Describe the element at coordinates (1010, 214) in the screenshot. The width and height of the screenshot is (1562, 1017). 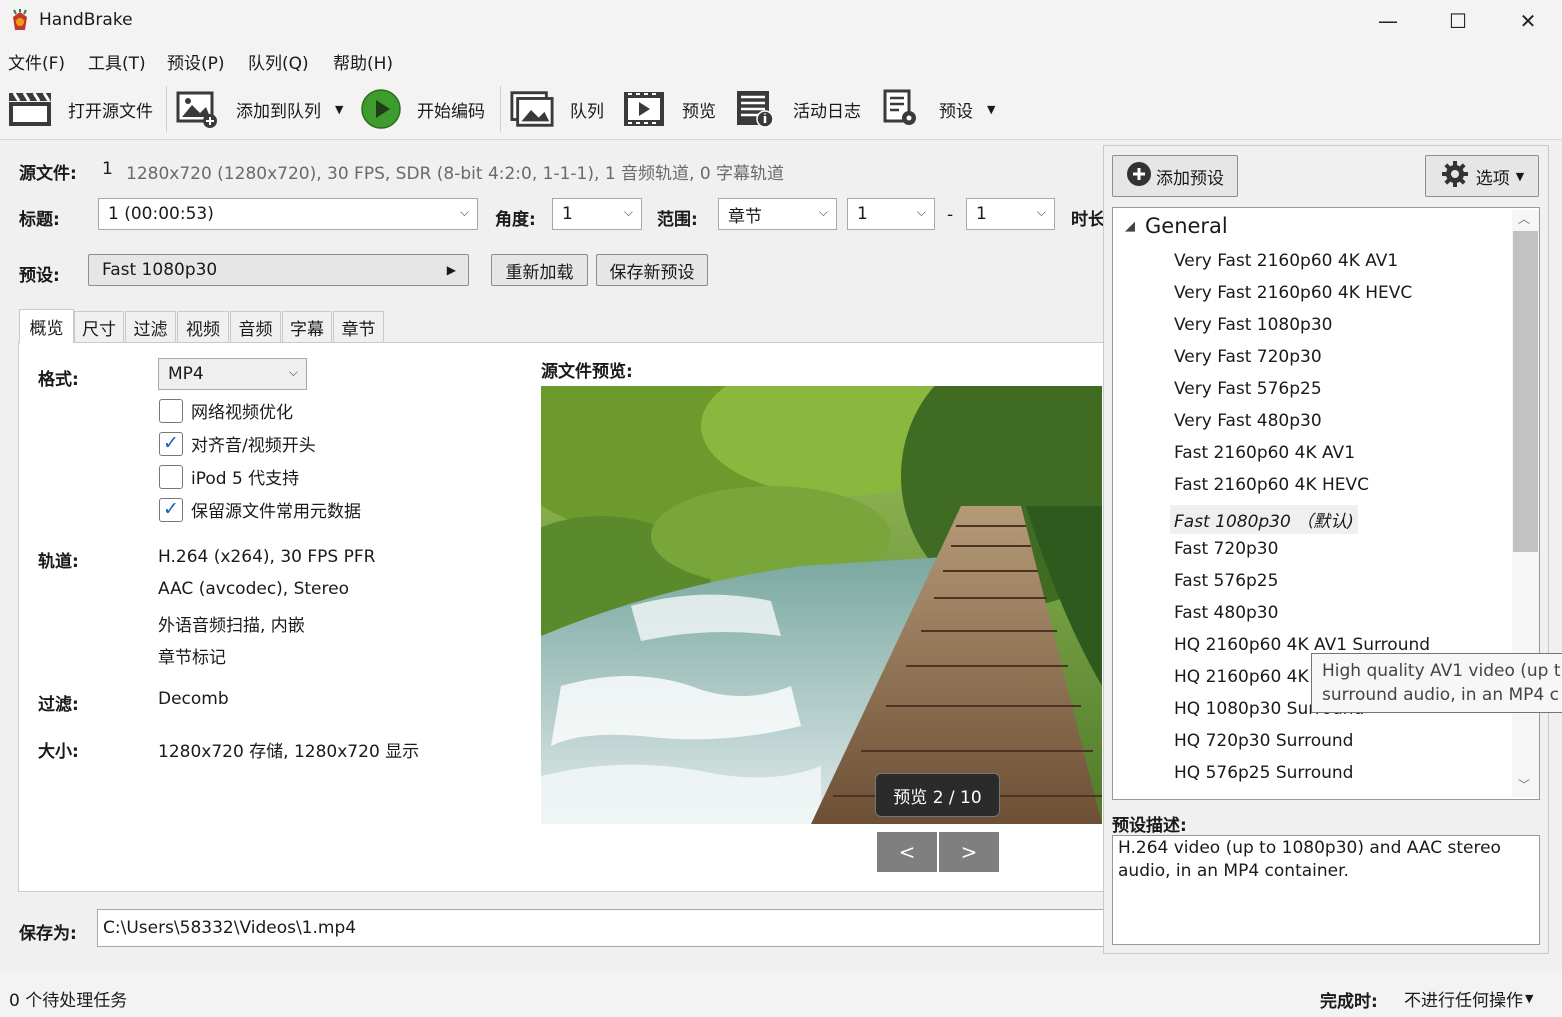
I see `range-end-select: 1 ⌵` at that location.